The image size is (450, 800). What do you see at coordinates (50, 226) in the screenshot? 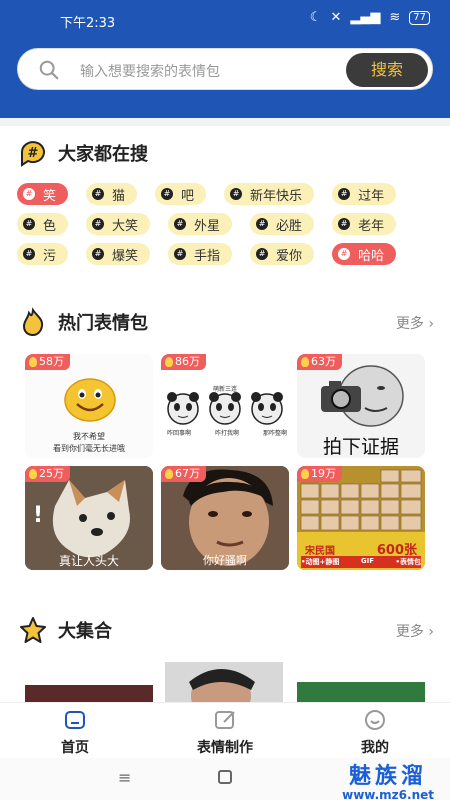
I see `search-tag-label: 色` at bounding box center [50, 226].